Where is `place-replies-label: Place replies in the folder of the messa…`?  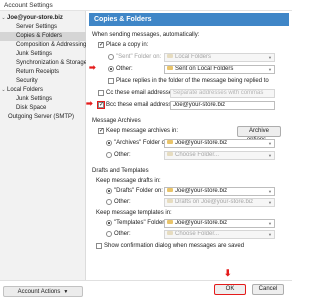 place-replies-label: Place replies in the folder of the messa… is located at coordinates (192, 81).